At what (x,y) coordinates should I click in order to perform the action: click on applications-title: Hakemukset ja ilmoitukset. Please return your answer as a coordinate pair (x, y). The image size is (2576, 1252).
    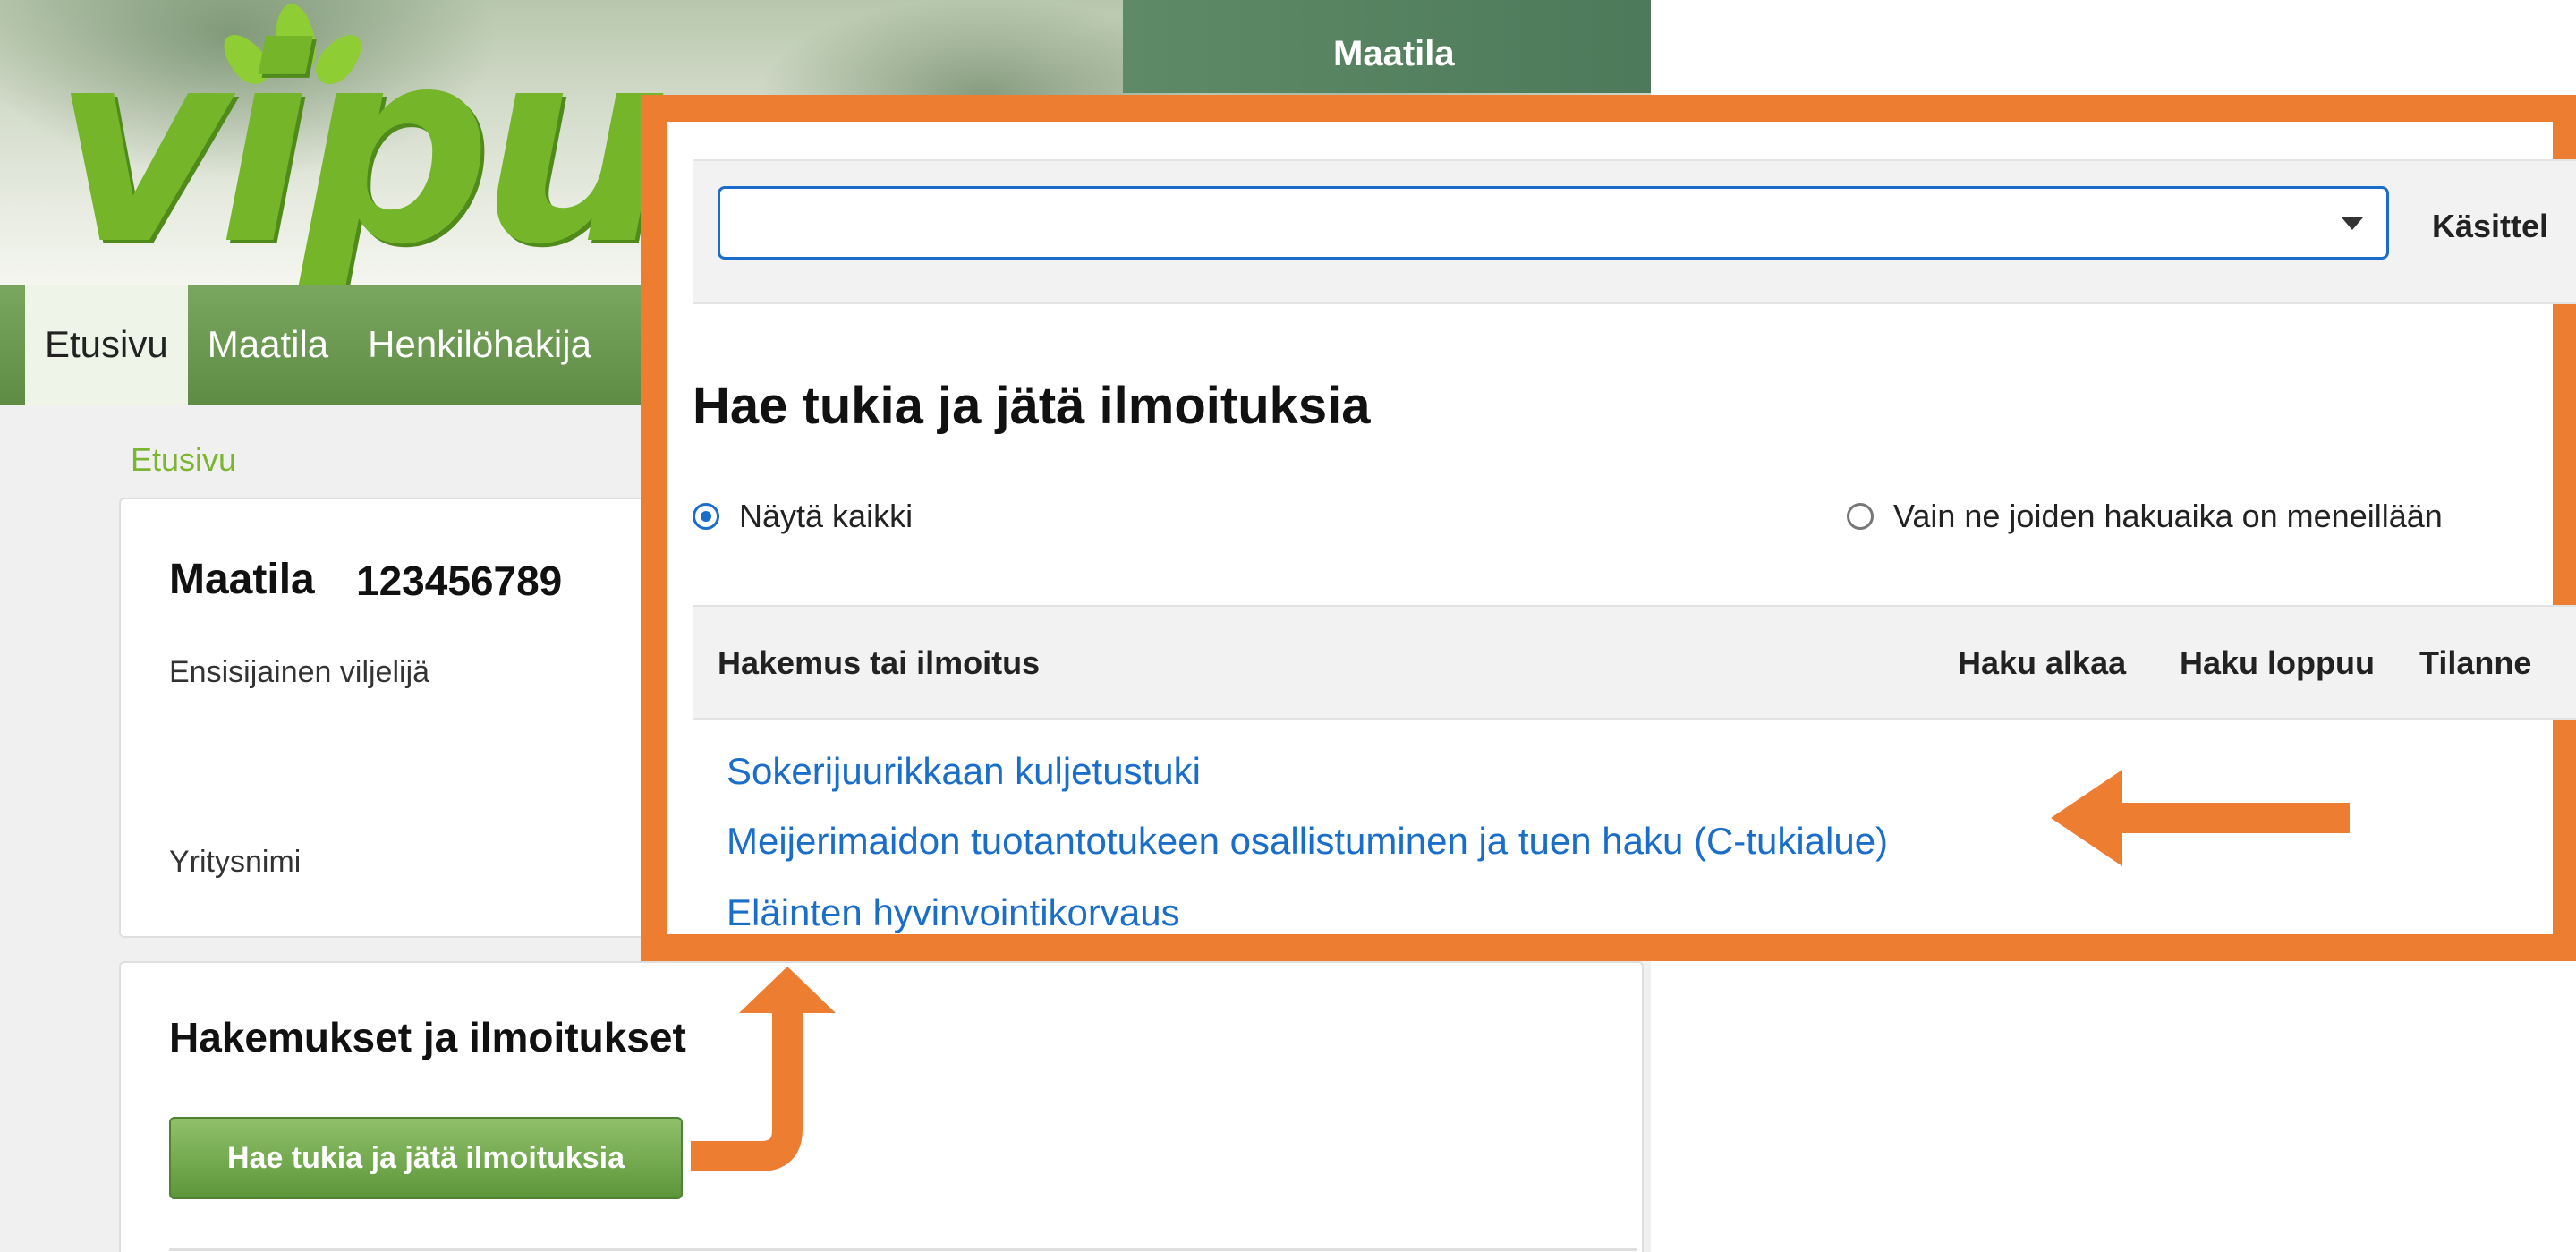
    Looking at the image, I should click on (427, 1037).